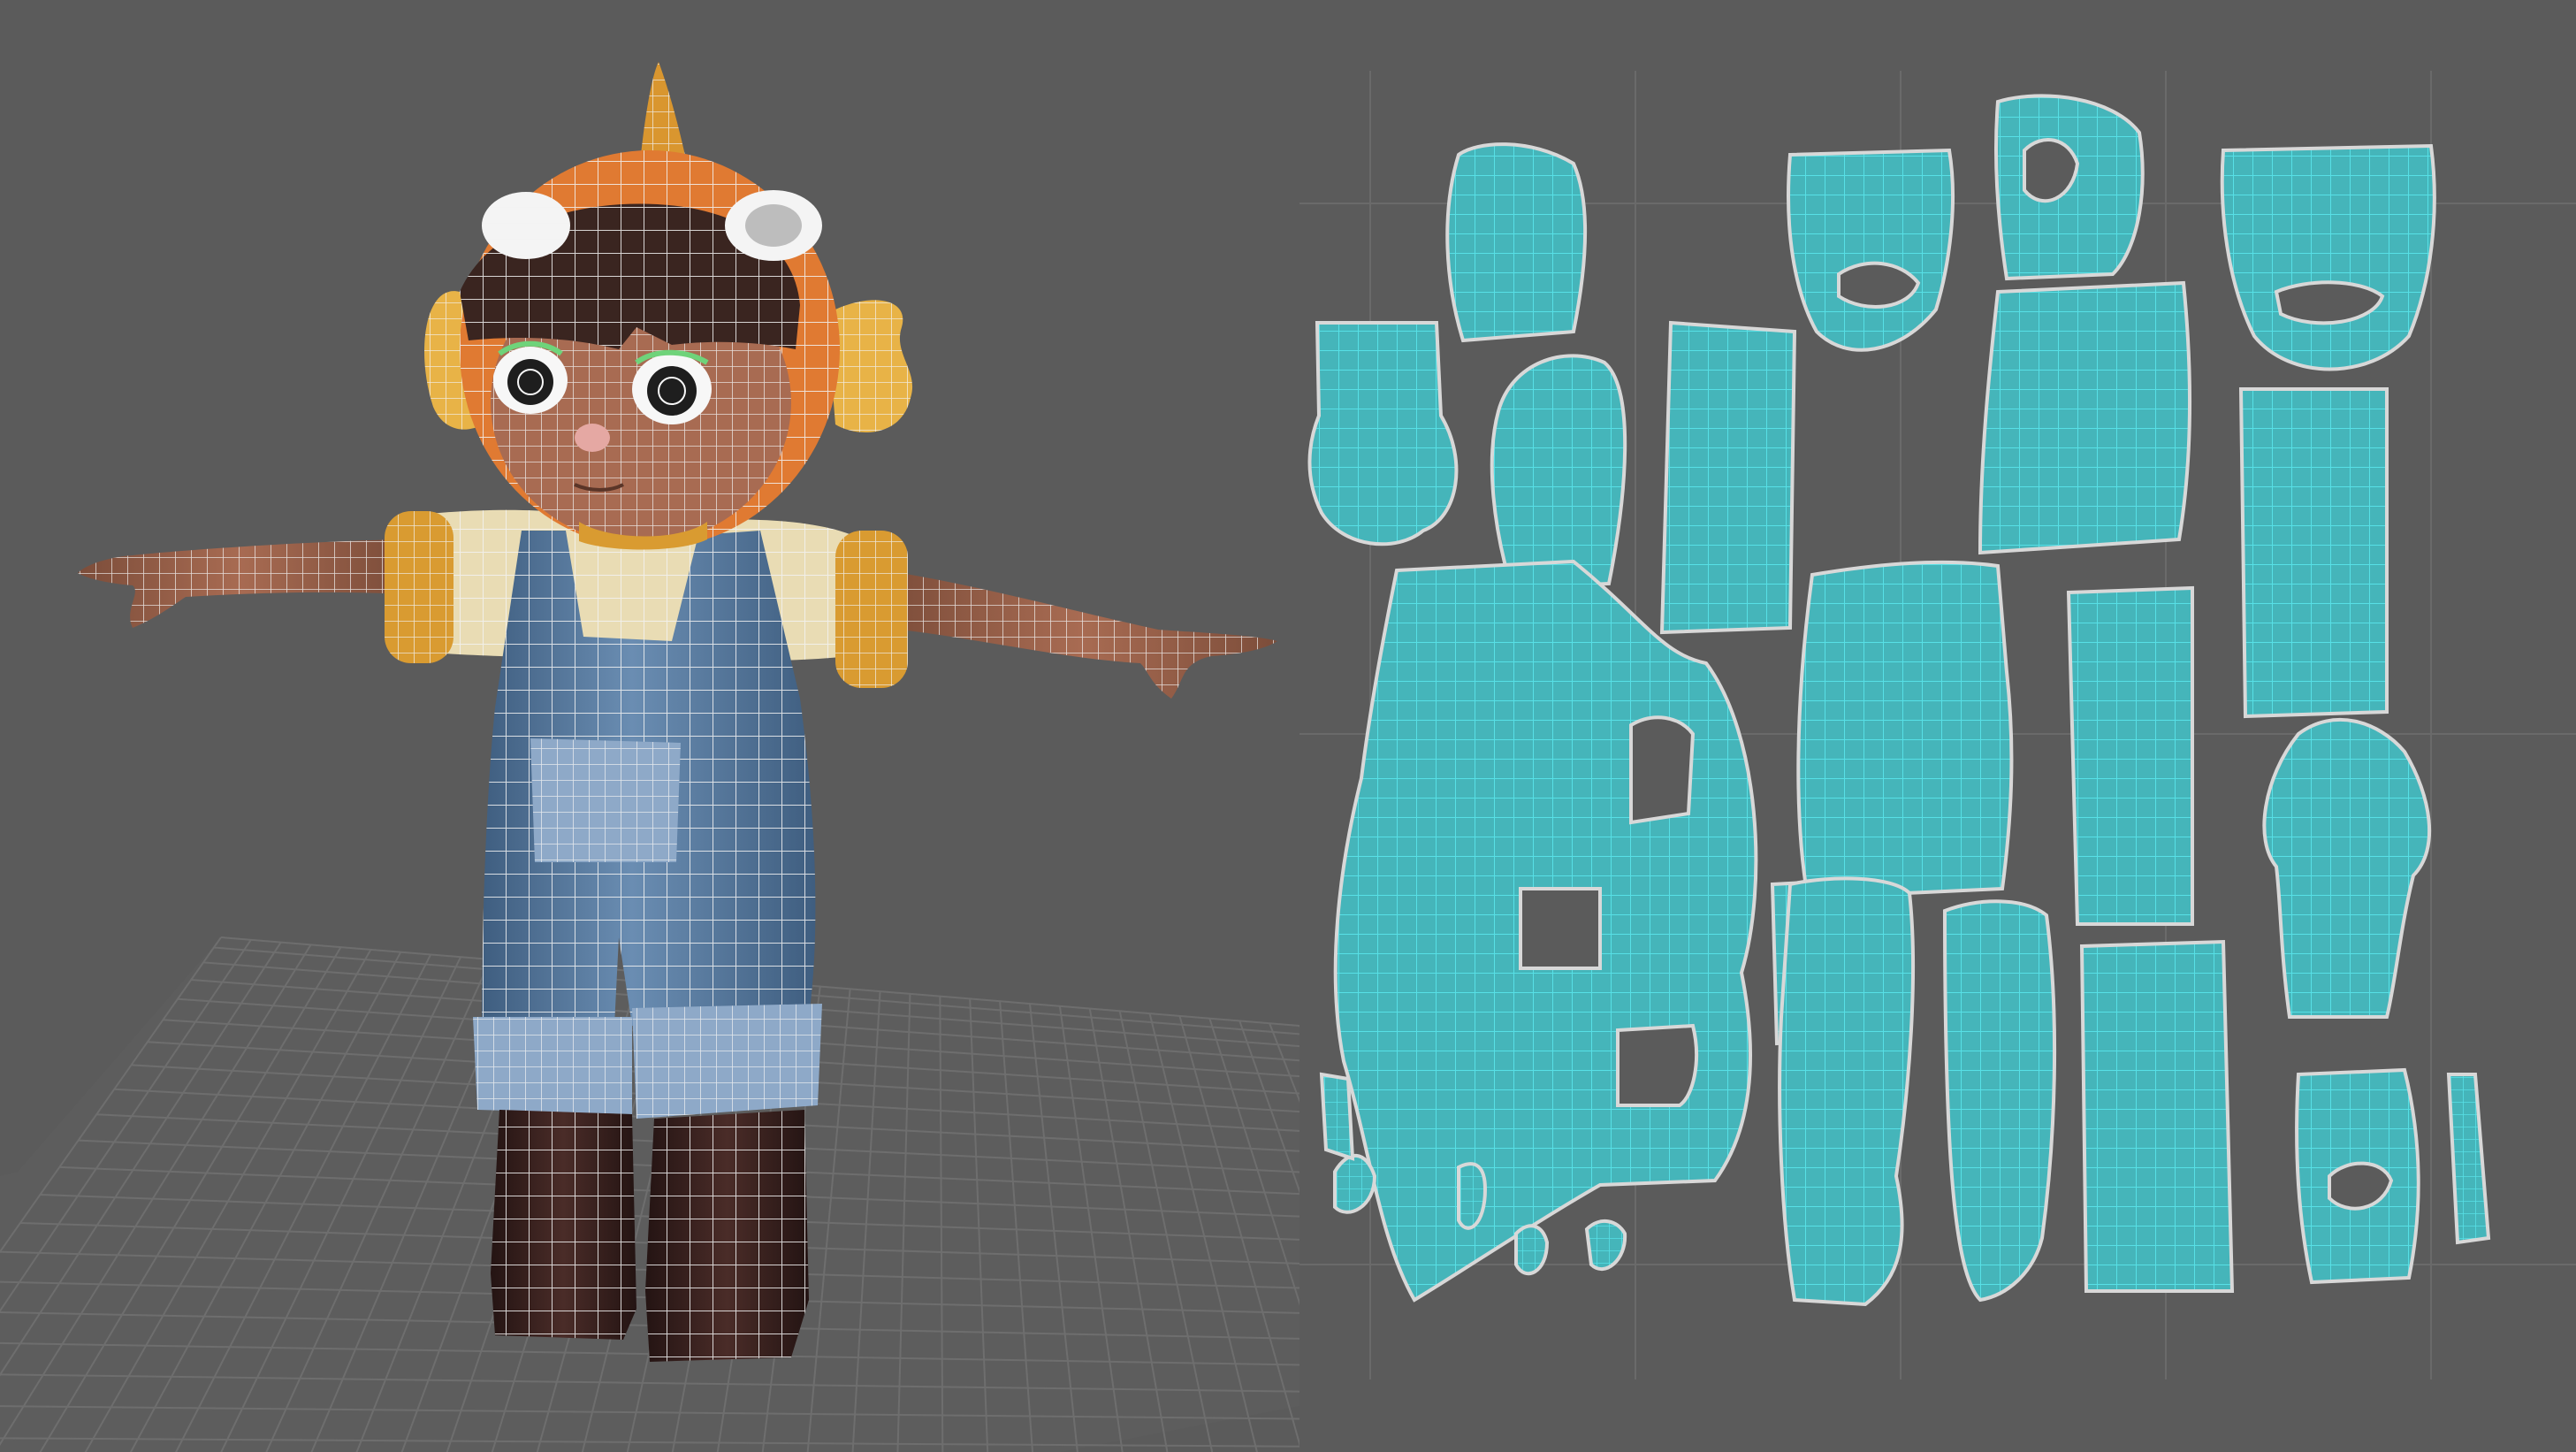 This screenshot has width=2576, height=1452. What do you see at coordinates (605, 800) in the screenshot?
I see `bib-pocket` at bounding box center [605, 800].